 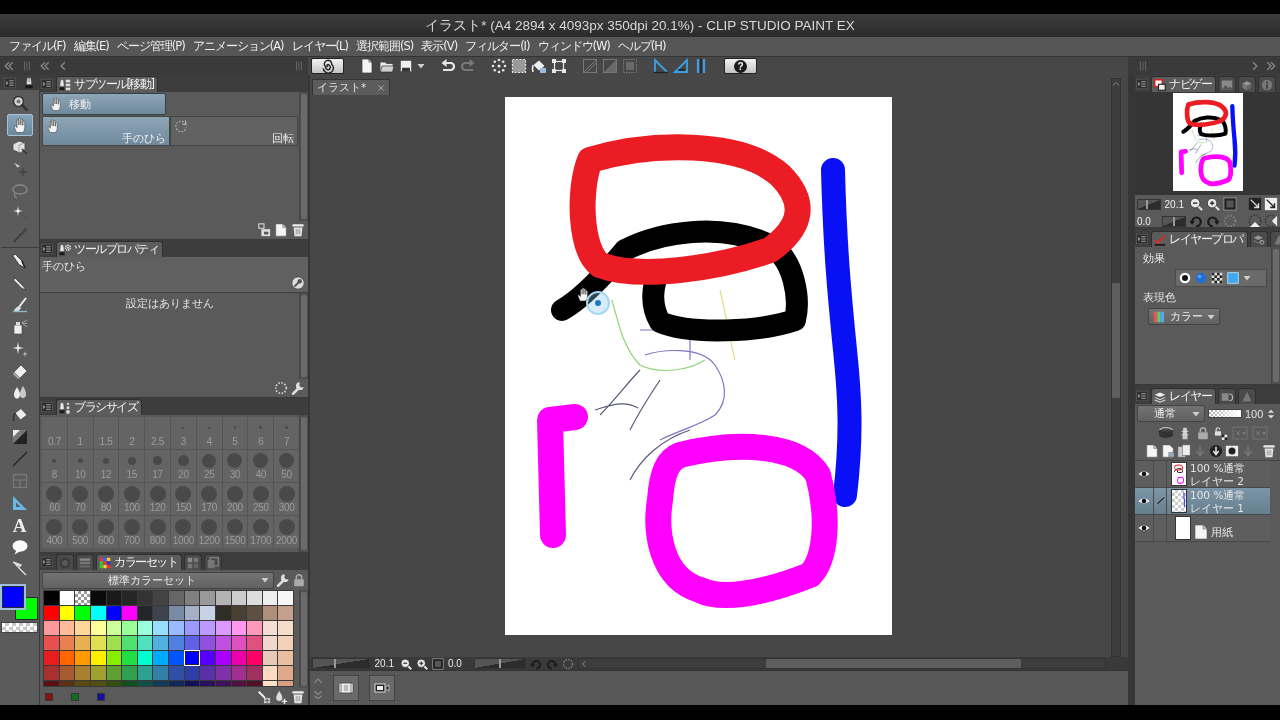 I want to click on wrench-icon, so click(x=283, y=580).